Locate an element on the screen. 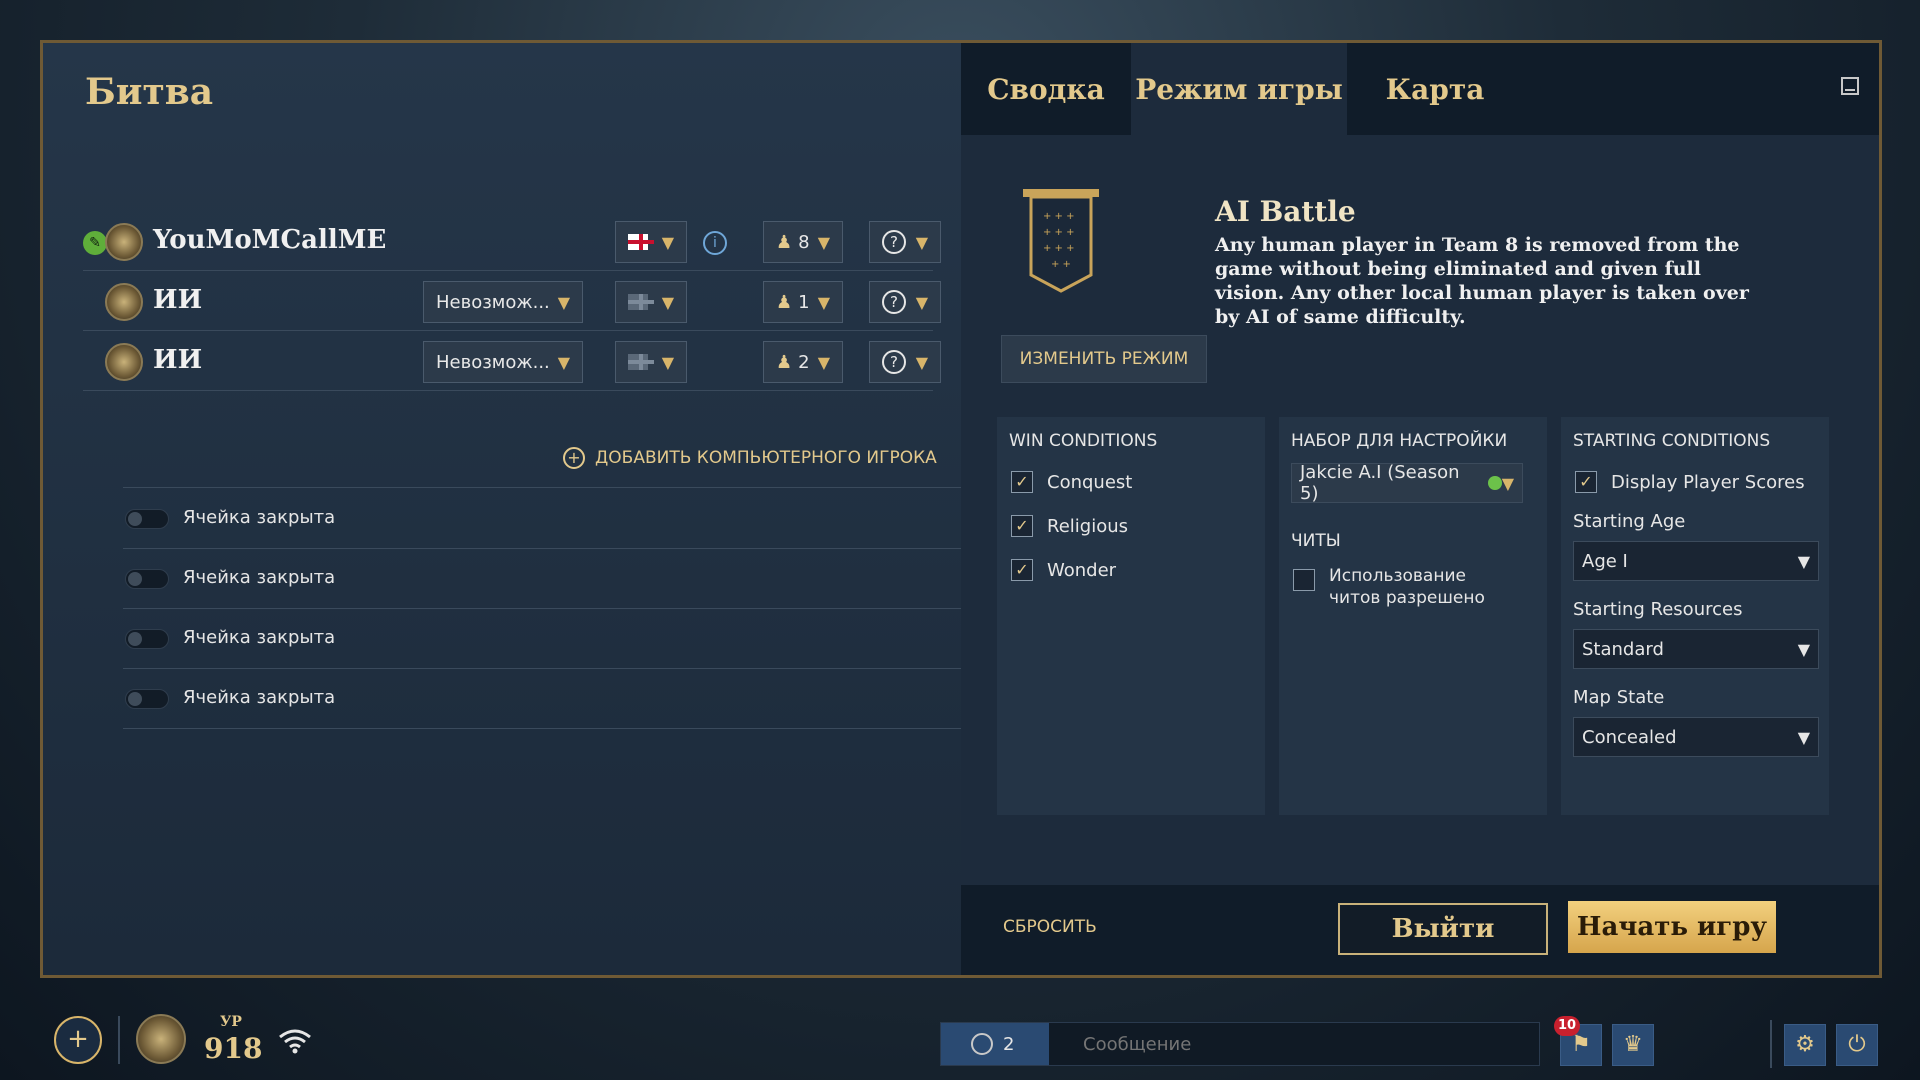 This screenshot has height=1080, width=1920. win-conditions-heading: WIN CONDITIONS is located at coordinates (1083, 441).